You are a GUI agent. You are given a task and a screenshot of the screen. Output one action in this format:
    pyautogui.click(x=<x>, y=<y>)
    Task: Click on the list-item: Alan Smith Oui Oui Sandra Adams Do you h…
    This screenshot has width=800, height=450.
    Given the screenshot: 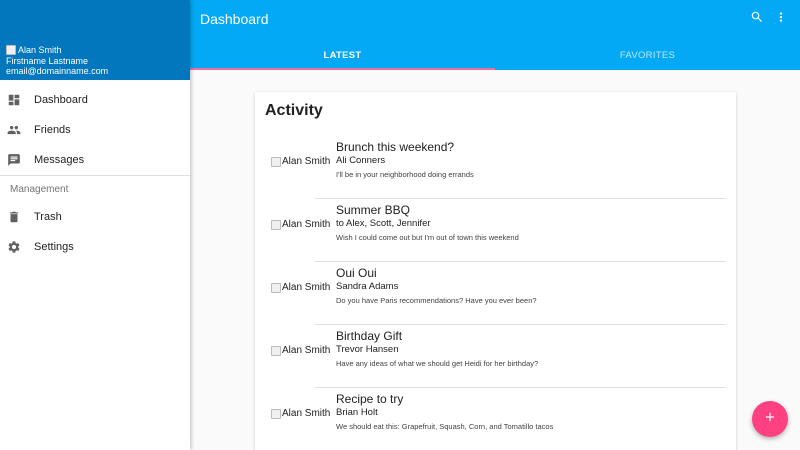 What is the action you would take?
    pyautogui.click(x=495, y=293)
    